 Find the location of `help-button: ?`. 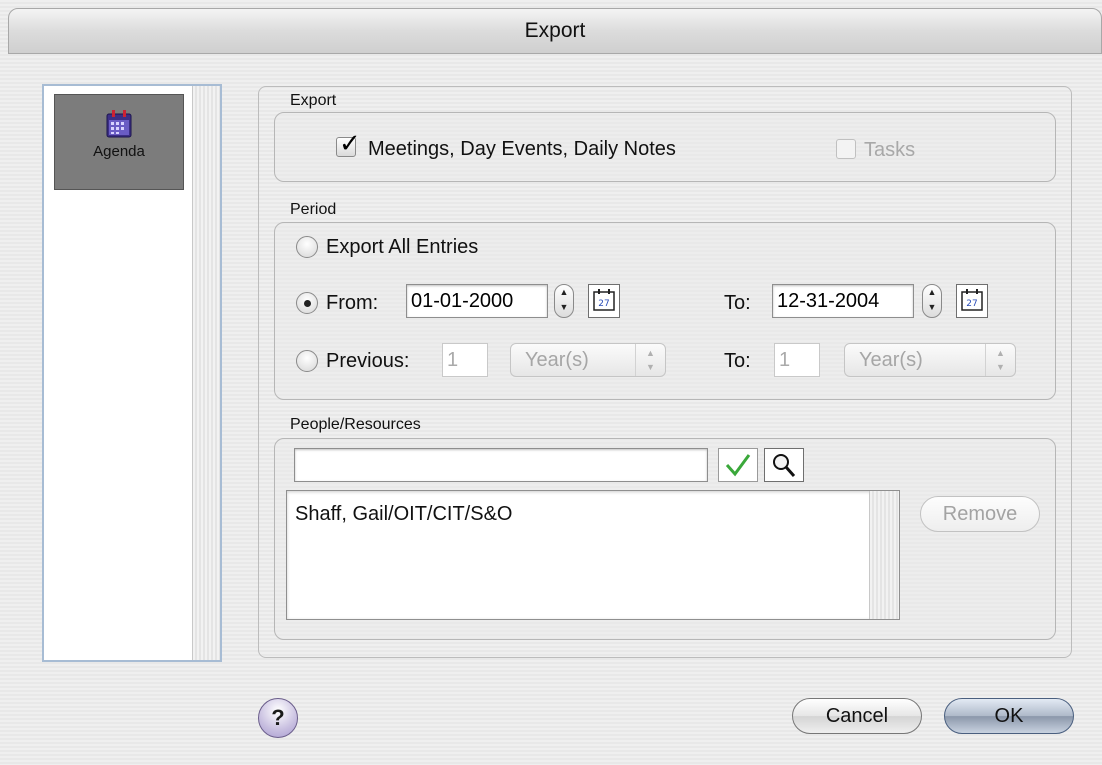

help-button: ? is located at coordinates (278, 718).